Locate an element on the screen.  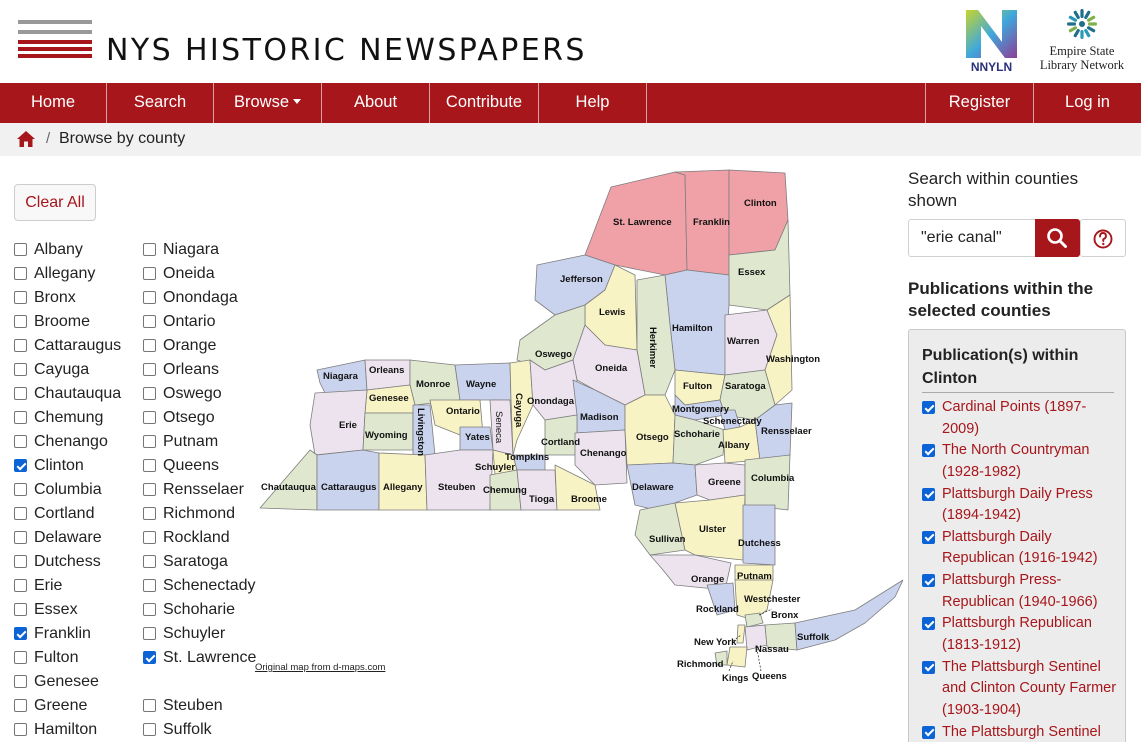
county-cortland is located at coordinates (561, 435).